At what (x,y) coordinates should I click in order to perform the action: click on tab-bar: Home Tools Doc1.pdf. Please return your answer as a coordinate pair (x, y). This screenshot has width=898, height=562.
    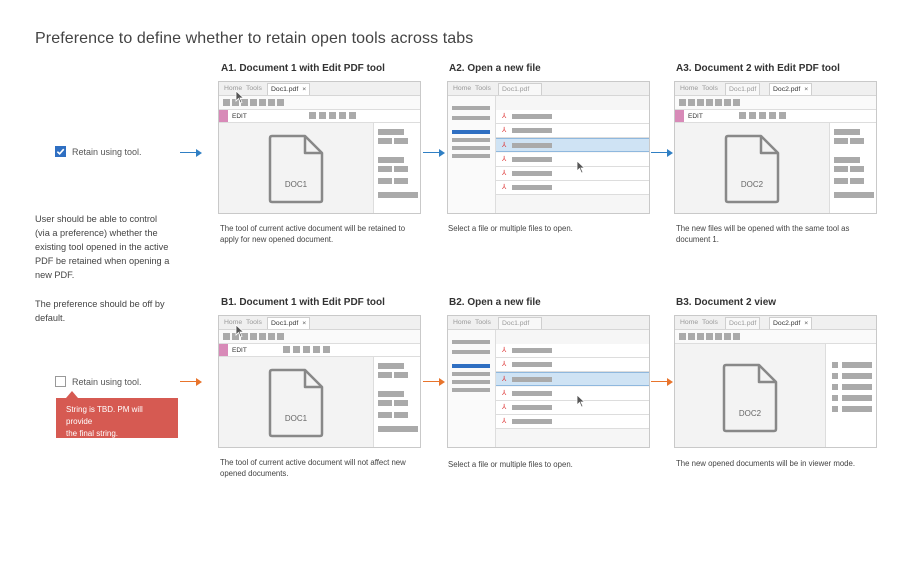
    Looking at the image, I should click on (548, 323).